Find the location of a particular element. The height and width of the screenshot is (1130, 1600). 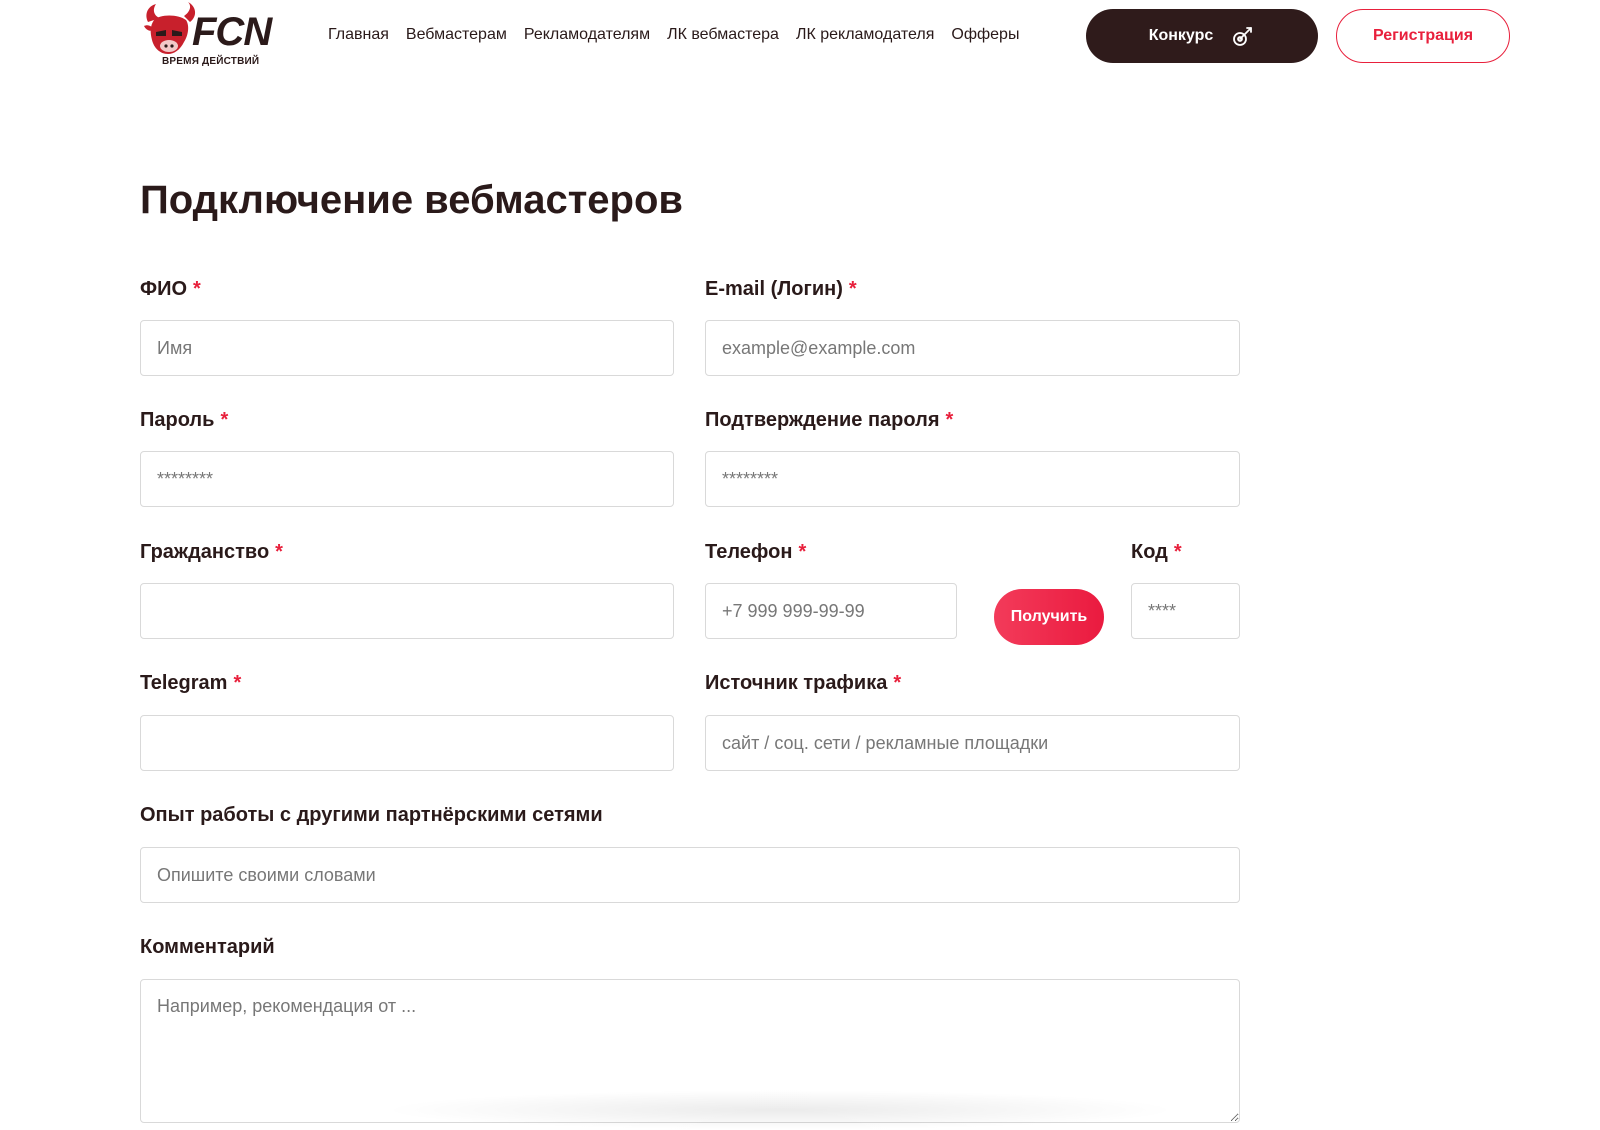

traffic-source-label: Источник трафика * is located at coordinates (803, 683).